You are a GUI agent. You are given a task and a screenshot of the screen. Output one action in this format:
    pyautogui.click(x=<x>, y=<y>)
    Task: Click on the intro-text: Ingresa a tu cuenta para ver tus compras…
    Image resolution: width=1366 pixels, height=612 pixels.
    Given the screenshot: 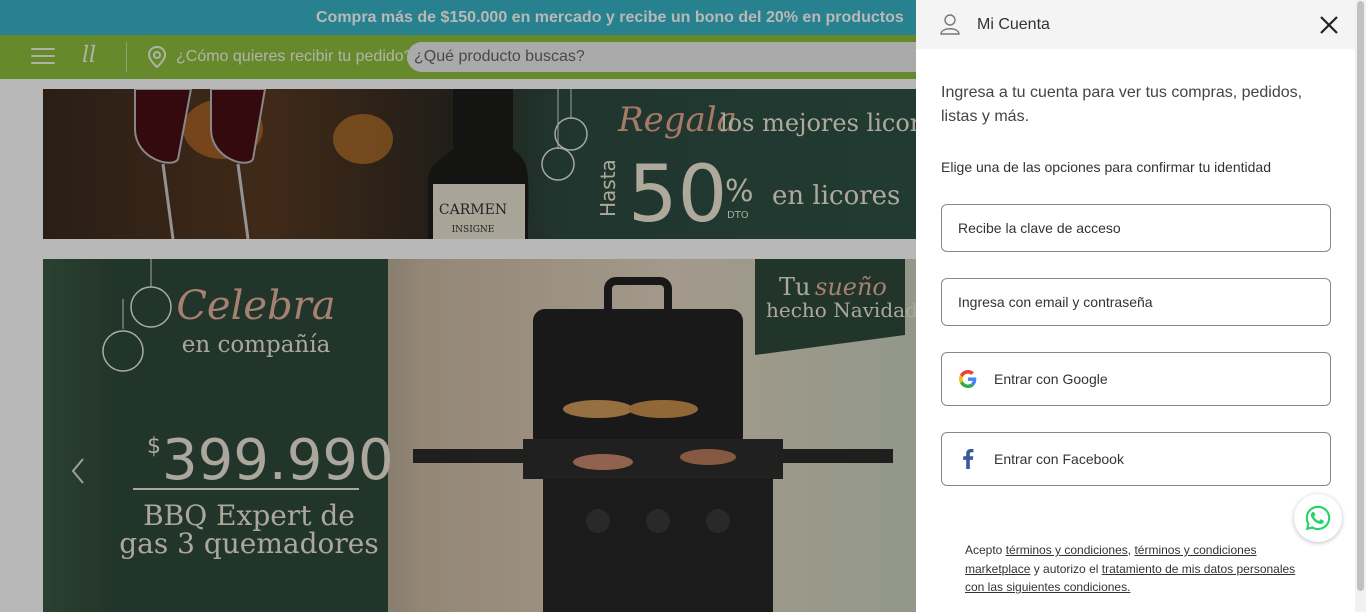 What is the action you would take?
    pyautogui.click(x=1122, y=104)
    